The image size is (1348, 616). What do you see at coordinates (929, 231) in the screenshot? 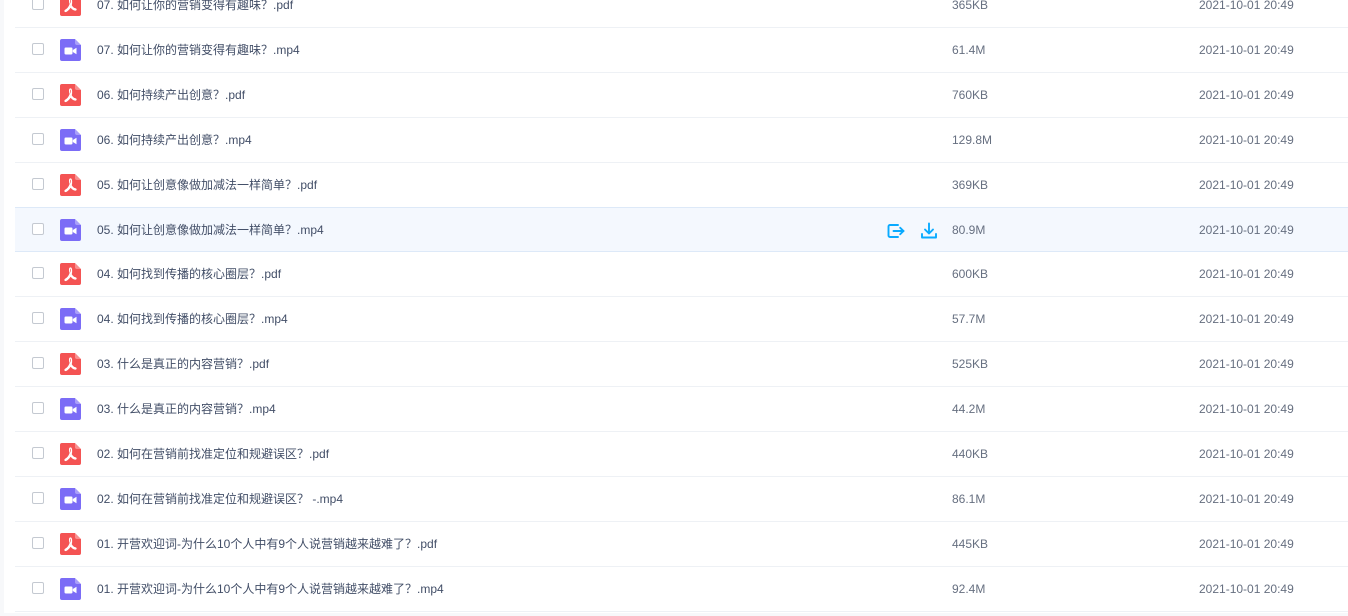
I see `download-icon` at bounding box center [929, 231].